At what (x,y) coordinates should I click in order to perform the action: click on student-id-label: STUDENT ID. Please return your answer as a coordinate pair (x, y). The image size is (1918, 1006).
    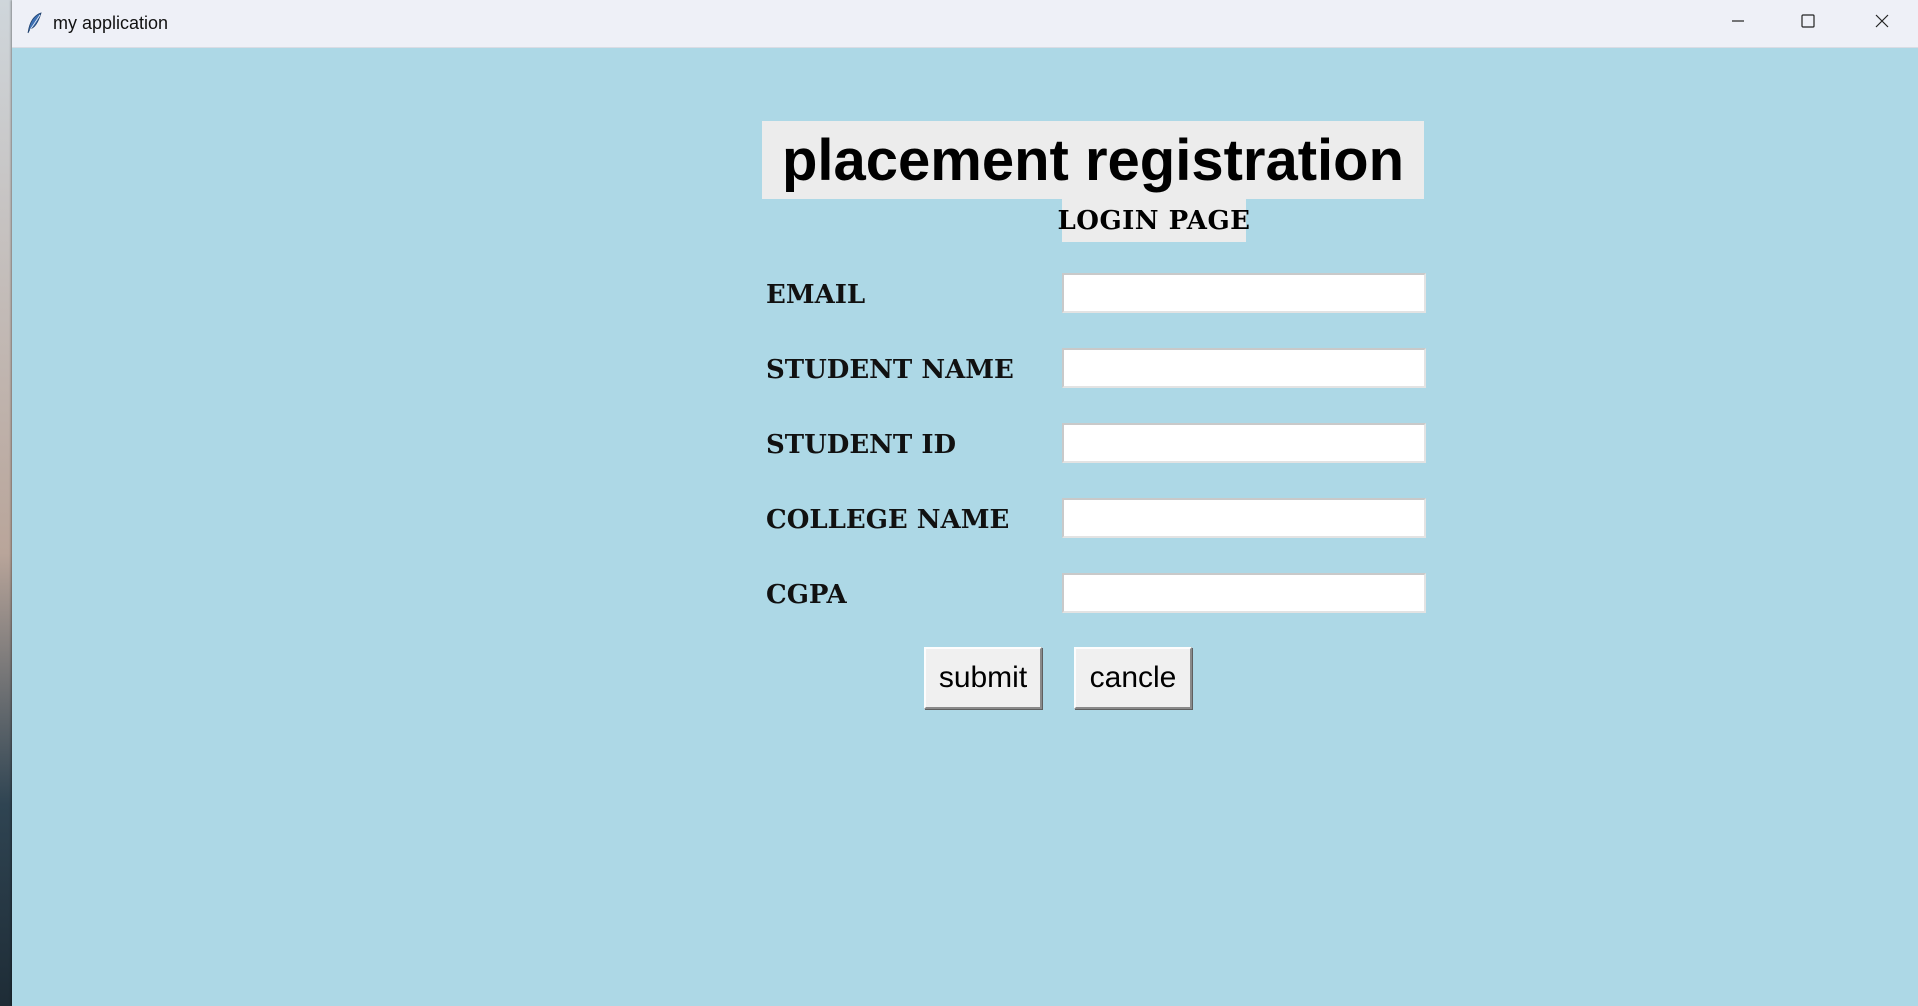
    Looking at the image, I should click on (861, 445).